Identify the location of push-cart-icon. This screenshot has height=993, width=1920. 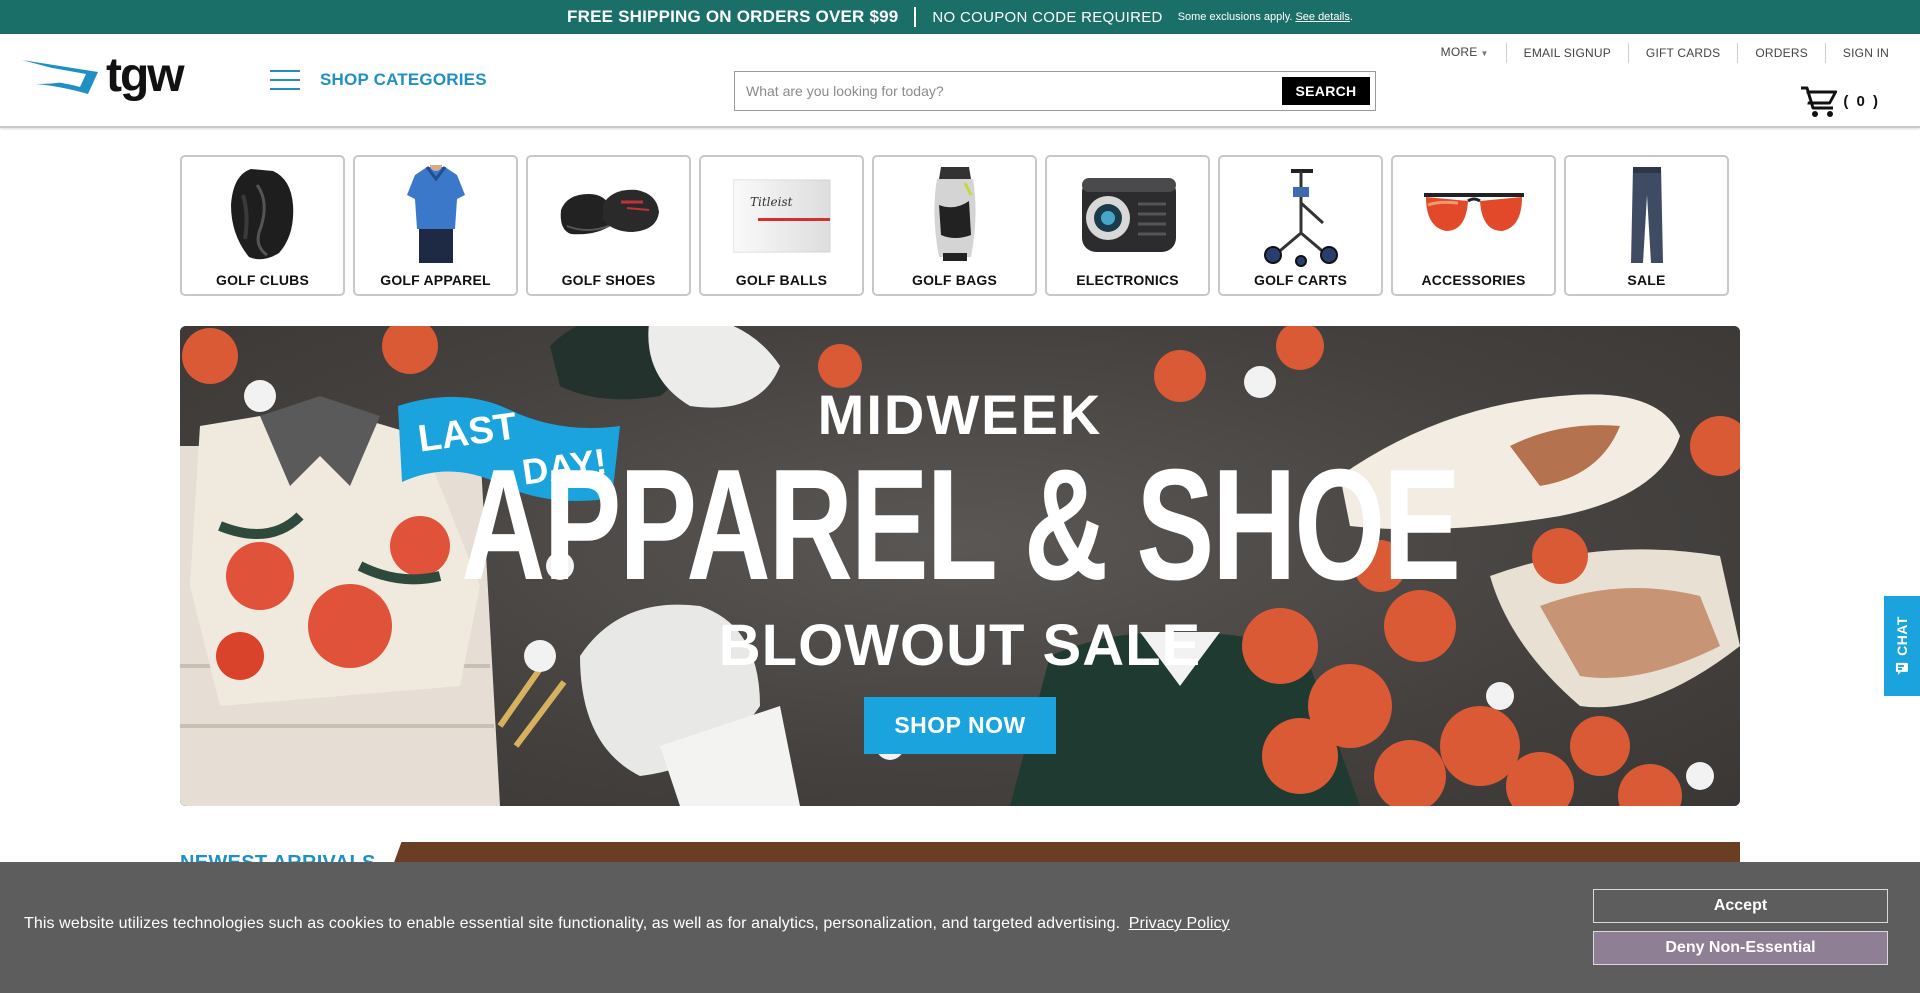
(1300, 218).